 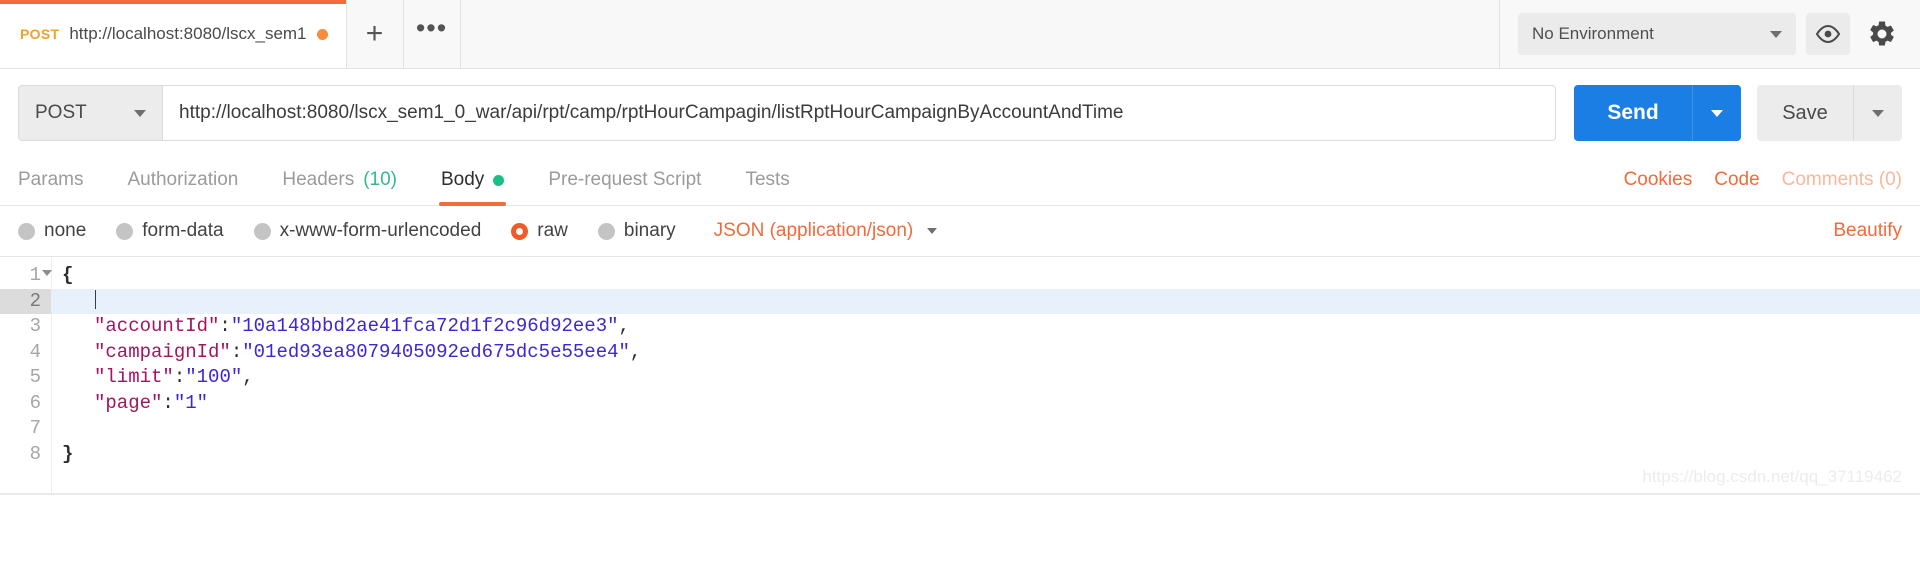 What do you see at coordinates (25, 455) in the screenshot?
I see `line-number: 8` at bounding box center [25, 455].